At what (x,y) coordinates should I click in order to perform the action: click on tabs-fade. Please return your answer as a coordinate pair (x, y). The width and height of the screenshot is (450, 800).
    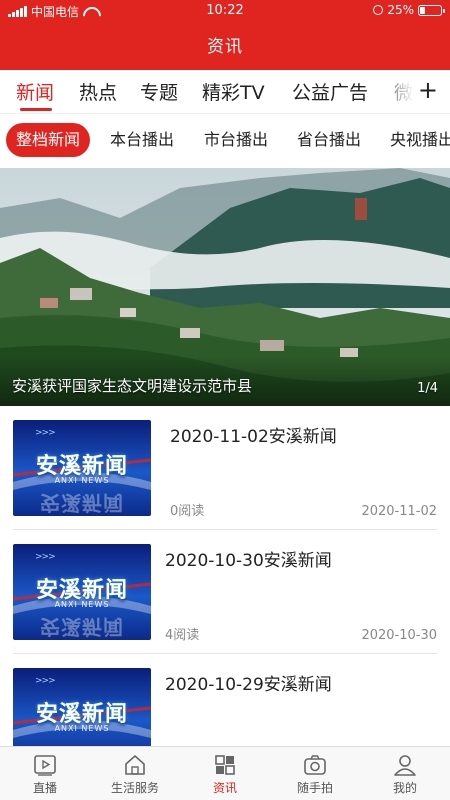
    Looking at the image, I should click on (394, 91).